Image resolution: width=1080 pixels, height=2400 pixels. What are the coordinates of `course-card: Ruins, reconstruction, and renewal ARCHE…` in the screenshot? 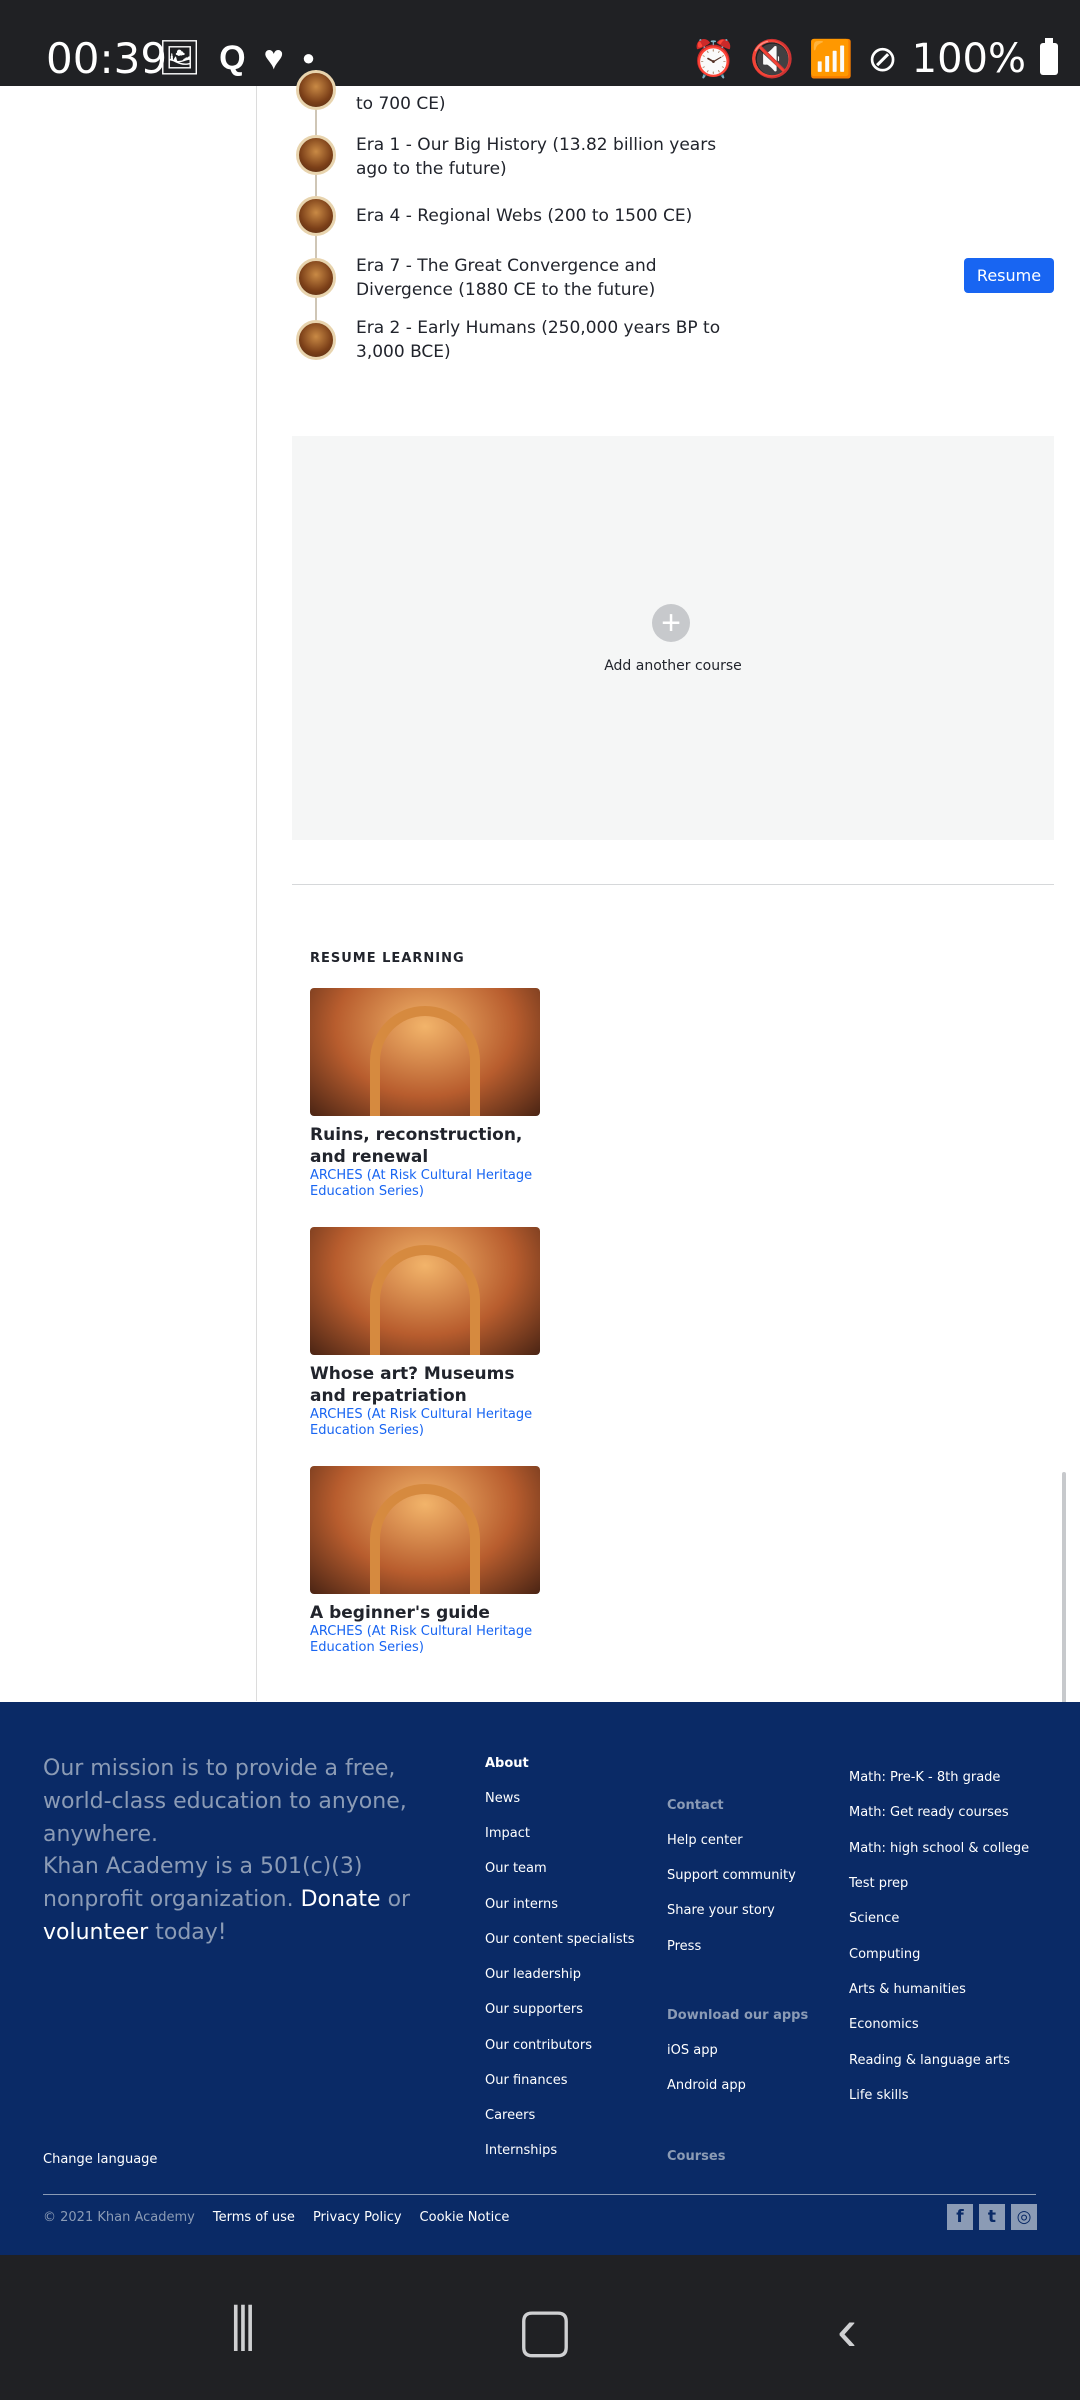 It's located at (425, 1094).